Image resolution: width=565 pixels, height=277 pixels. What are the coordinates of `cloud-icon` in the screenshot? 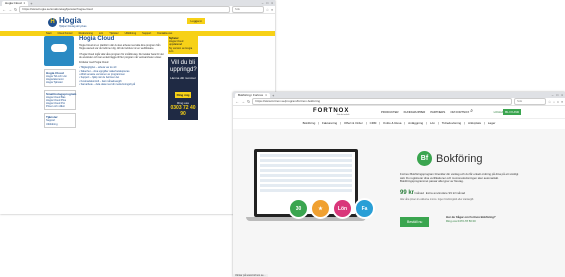 It's located at (59, 48).